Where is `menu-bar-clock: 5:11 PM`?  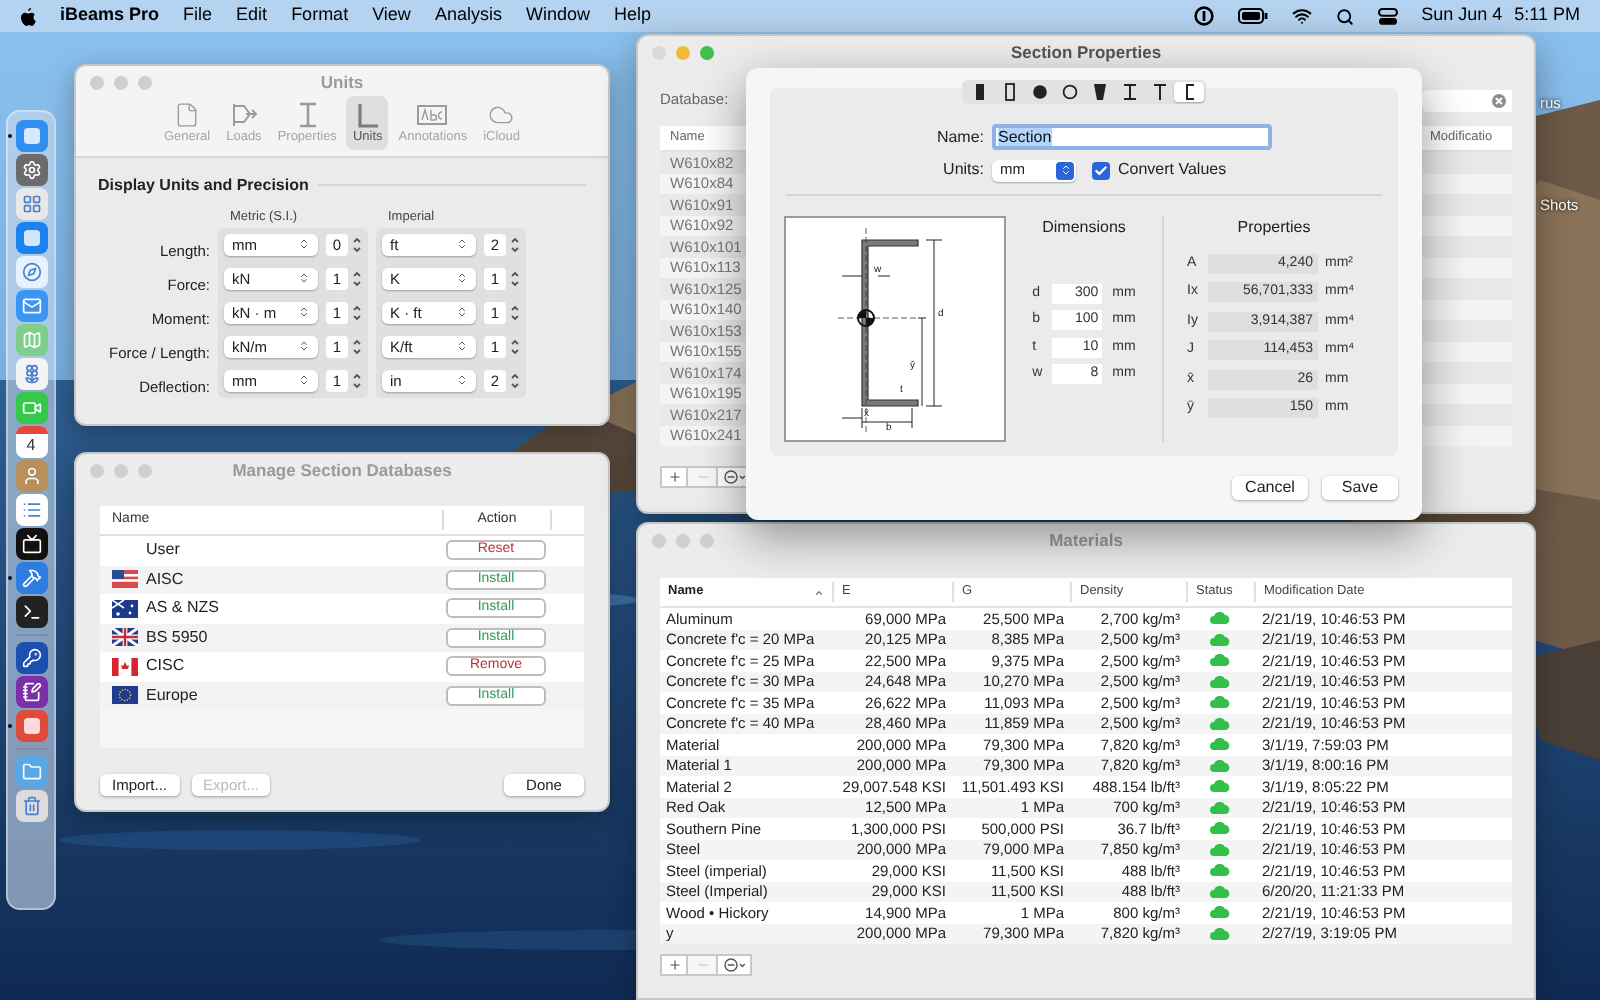 menu-bar-clock: 5:11 PM is located at coordinates (1547, 16).